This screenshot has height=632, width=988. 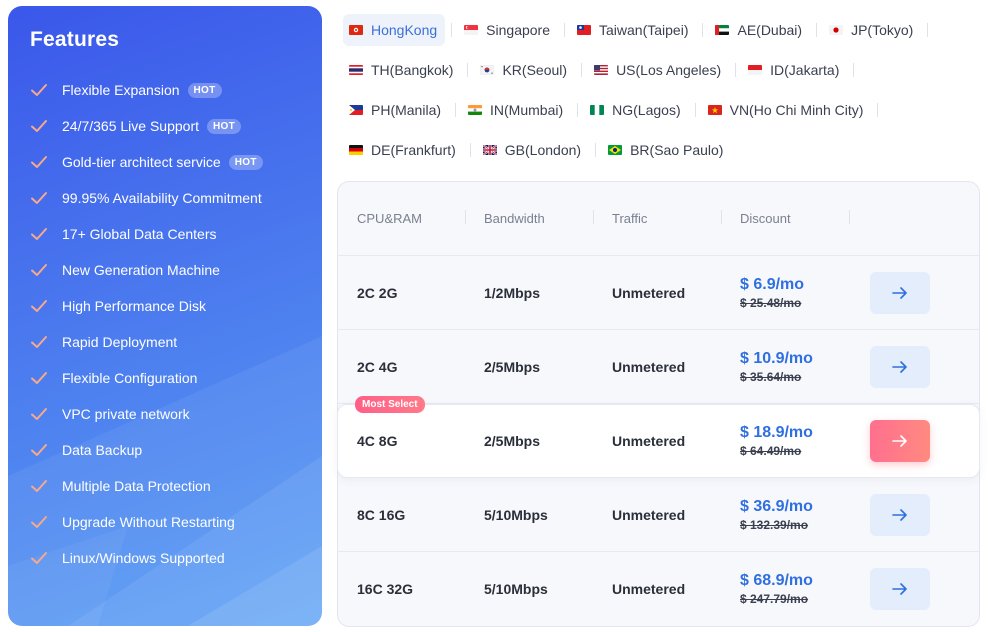 What do you see at coordinates (390, 404) in the screenshot?
I see `most-select-badge: Most Select` at bounding box center [390, 404].